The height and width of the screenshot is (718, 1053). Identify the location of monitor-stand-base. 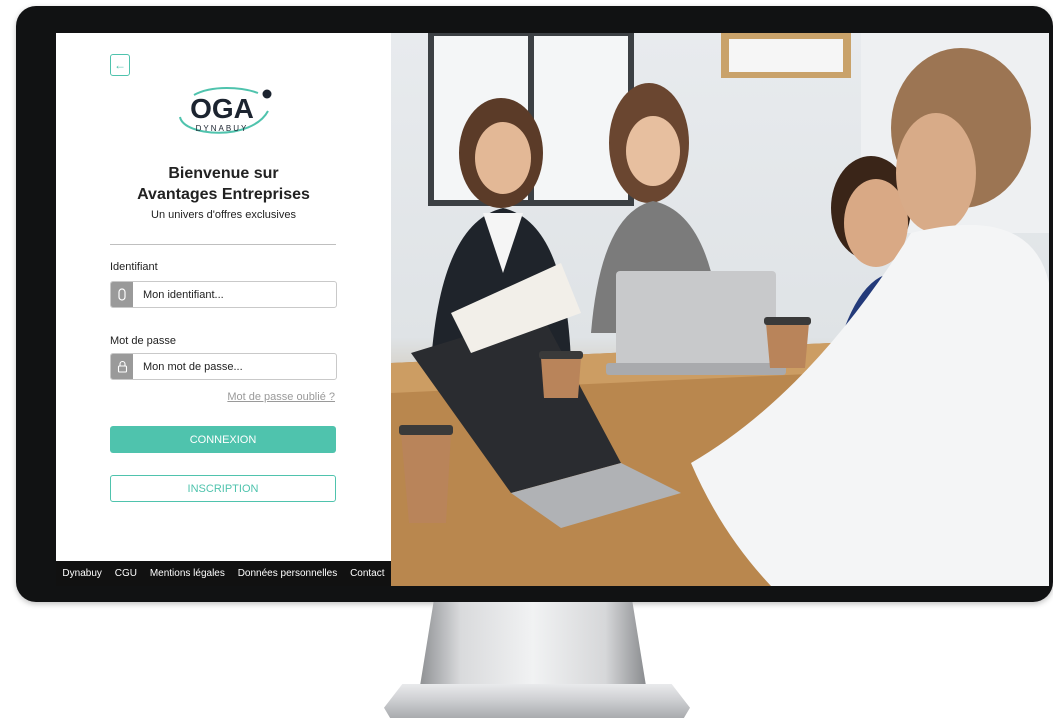
(537, 701).